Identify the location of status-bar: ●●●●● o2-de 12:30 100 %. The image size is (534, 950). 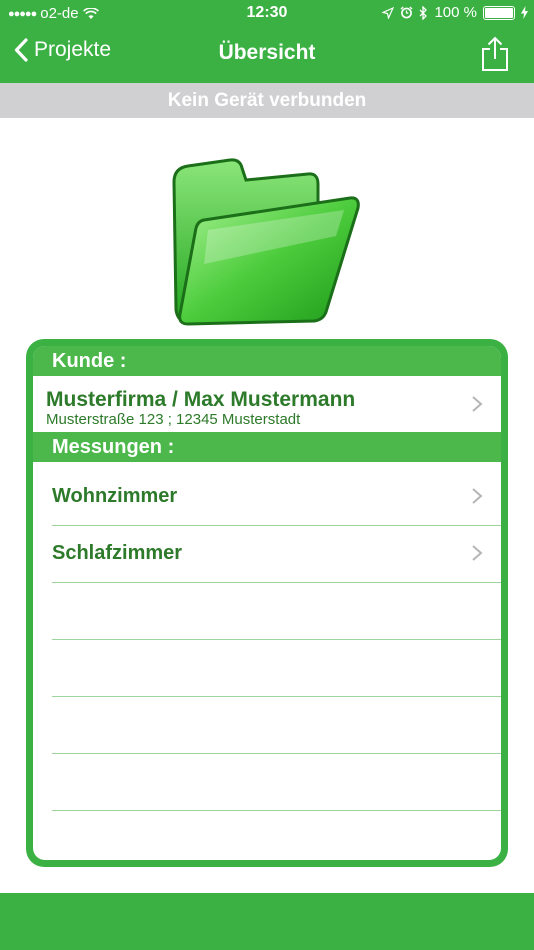
(267, 14).